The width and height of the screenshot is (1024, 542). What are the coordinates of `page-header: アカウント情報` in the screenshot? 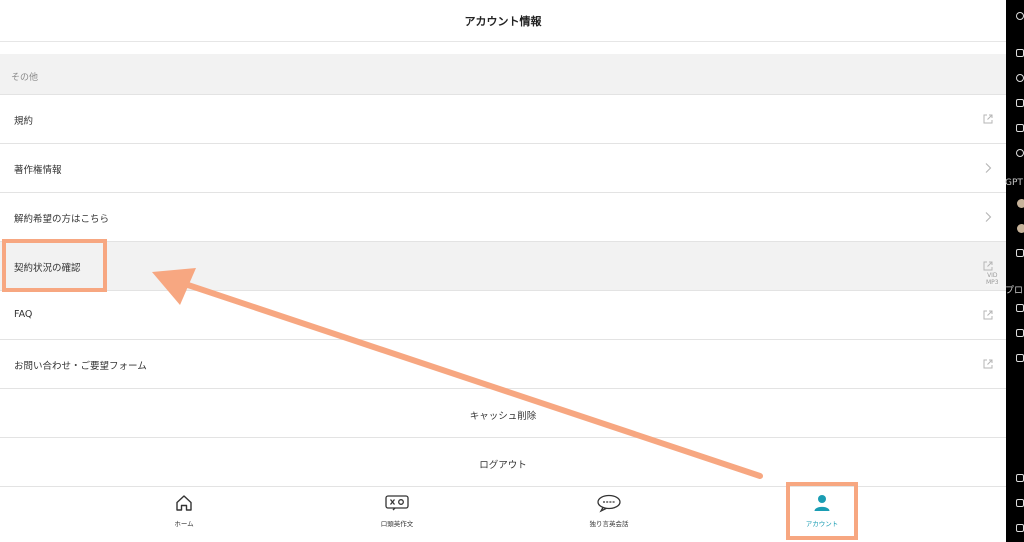 It's located at (503, 21).